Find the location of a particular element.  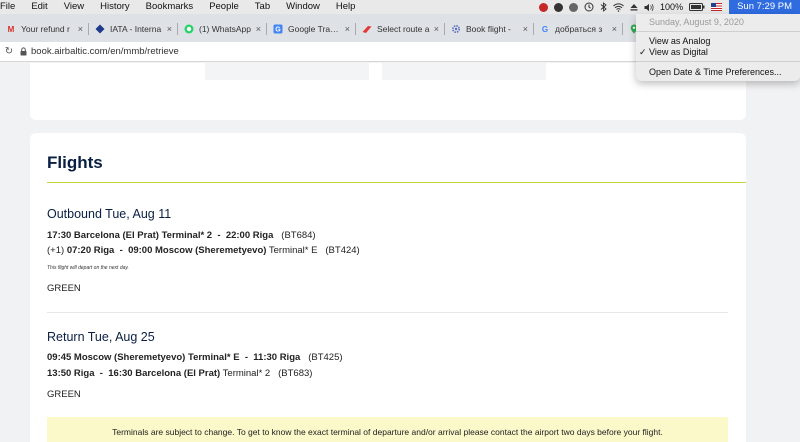

view-as-digital-item: View as Digital is located at coordinates (678, 52).